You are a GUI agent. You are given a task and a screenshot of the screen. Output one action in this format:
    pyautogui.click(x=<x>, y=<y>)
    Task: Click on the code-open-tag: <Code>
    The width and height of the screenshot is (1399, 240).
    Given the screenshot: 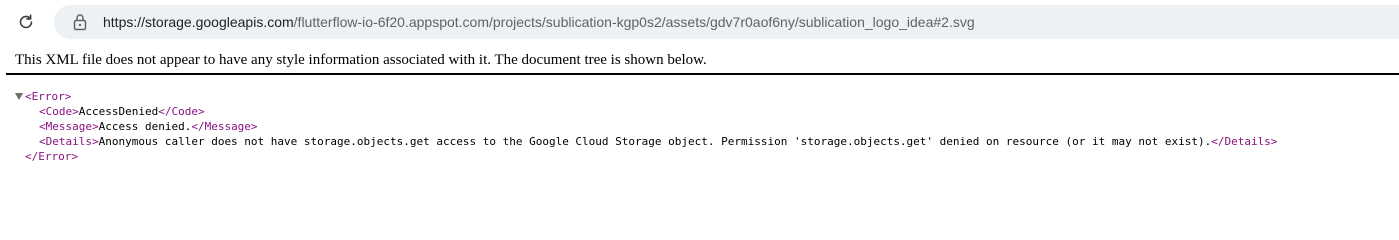 What is the action you would take?
    pyautogui.click(x=59, y=111)
    